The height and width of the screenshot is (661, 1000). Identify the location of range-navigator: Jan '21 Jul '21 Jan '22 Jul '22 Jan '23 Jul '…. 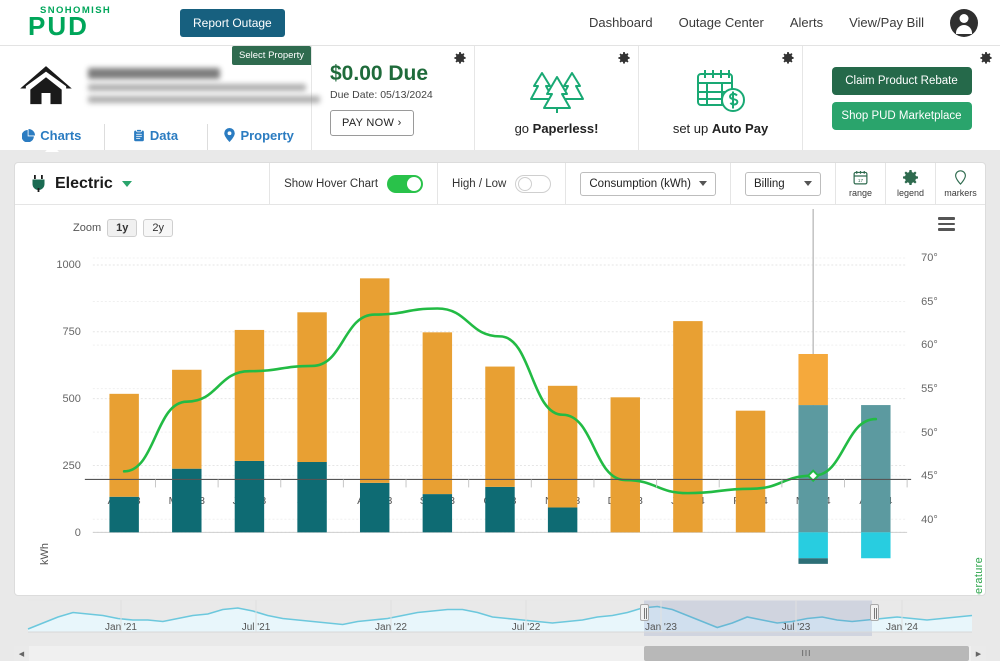
(500, 620).